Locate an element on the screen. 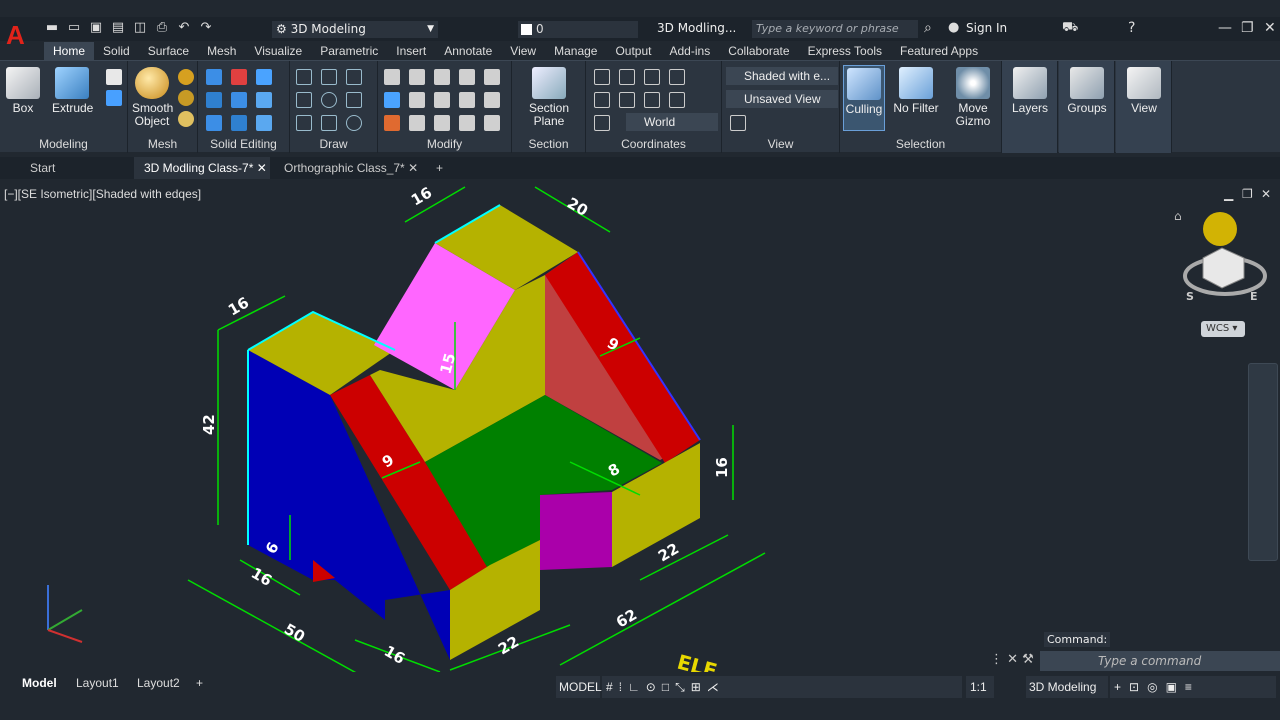 The height and width of the screenshot is (720, 1280). view-button: View is located at coordinates (1144, 91).